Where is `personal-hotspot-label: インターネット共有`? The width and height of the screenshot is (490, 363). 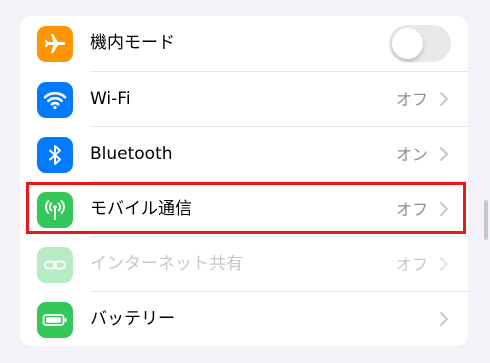
personal-hotspot-label: インターネット共有 is located at coordinates (166, 264).